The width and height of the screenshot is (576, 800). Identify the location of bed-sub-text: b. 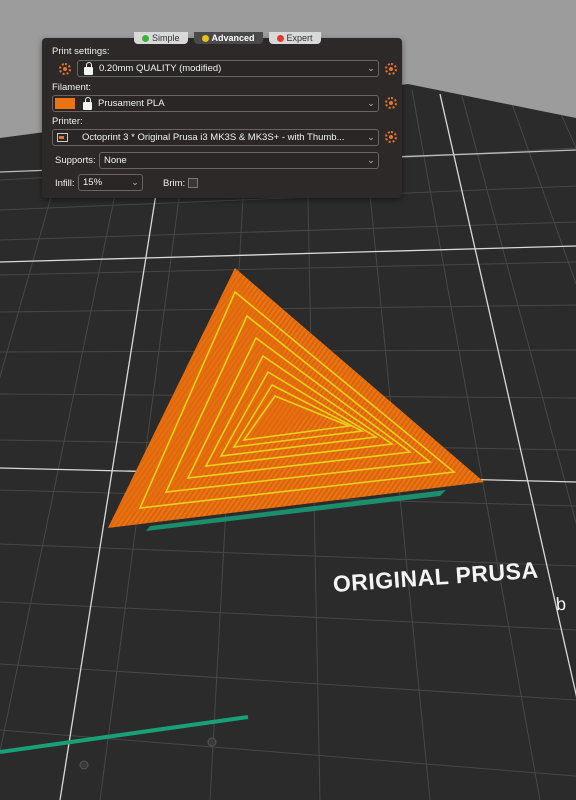
(561, 604).